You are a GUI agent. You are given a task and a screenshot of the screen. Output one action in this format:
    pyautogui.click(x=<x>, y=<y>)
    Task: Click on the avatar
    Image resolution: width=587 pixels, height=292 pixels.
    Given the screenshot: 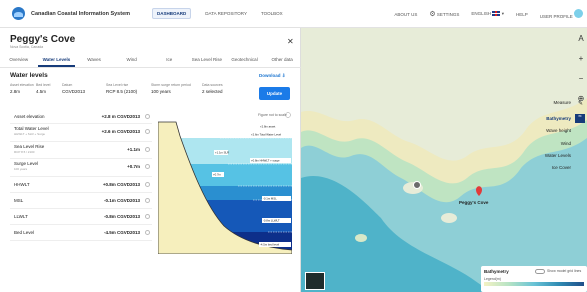 What is the action you would take?
    pyautogui.click(x=578, y=13)
    